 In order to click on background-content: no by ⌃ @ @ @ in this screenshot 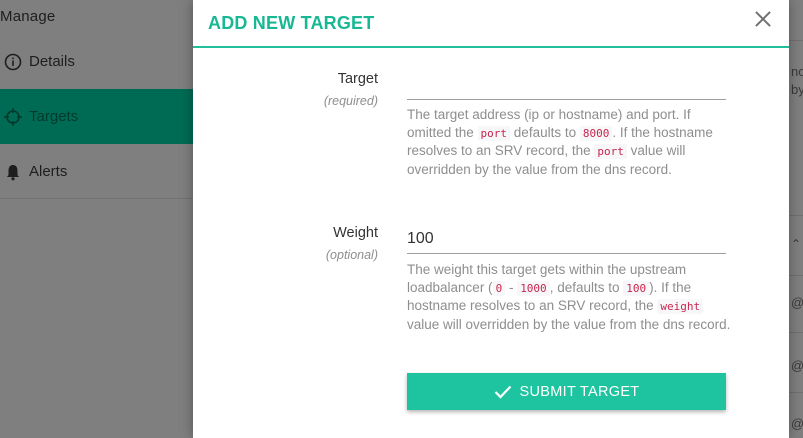, I will do `click(796, 219)`.